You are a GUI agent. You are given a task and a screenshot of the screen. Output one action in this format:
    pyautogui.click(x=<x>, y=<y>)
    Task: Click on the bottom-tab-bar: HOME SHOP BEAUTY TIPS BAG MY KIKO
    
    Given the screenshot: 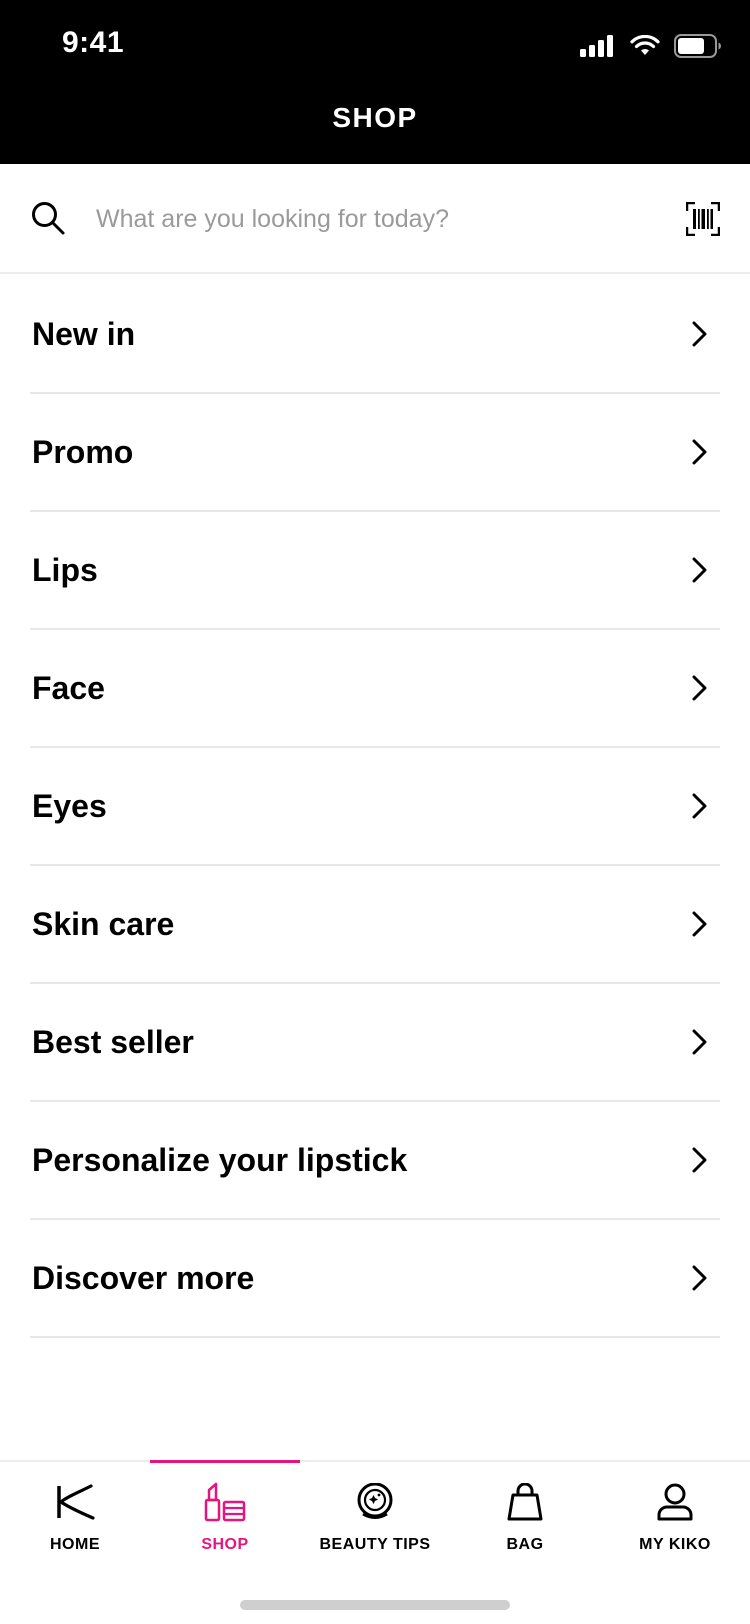 What is the action you would take?
    pyautogui.click(x=375, y=1542)
    